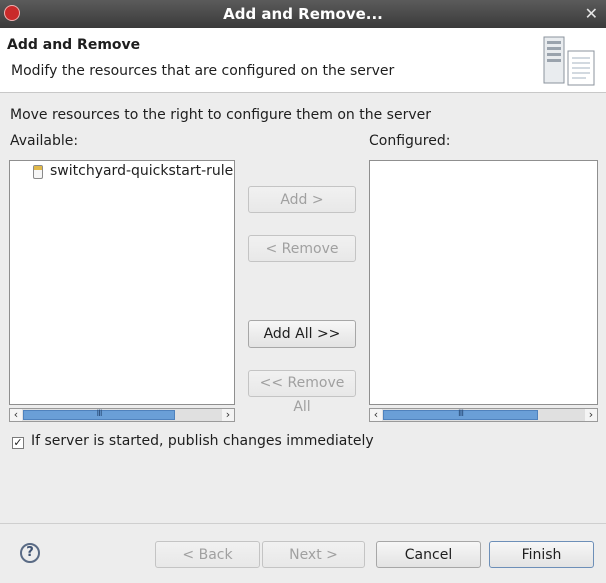 The height and width of the screenshot is (583, 606). What do you see at coordinates (18, 443) in the screenshot?
I see `publish-checkbox: ✓` at bounding box center [18, 443].